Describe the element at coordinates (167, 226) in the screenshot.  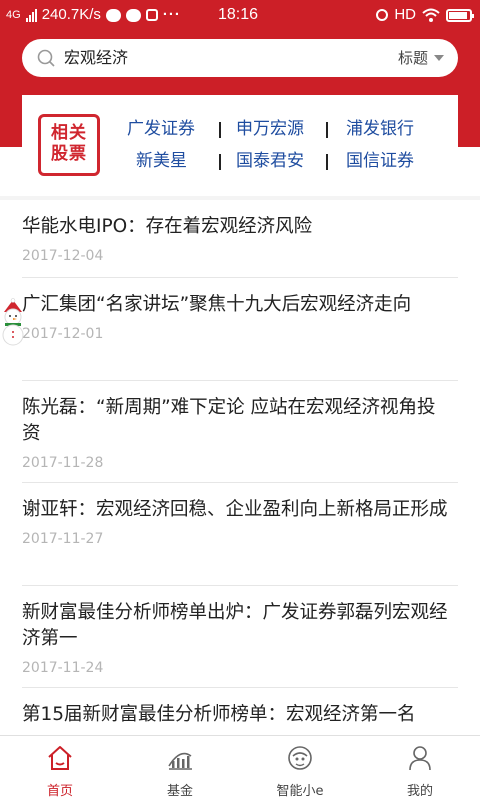
I see `news-title: 华能水电IPO：存在着宏观经济风险` at that location.